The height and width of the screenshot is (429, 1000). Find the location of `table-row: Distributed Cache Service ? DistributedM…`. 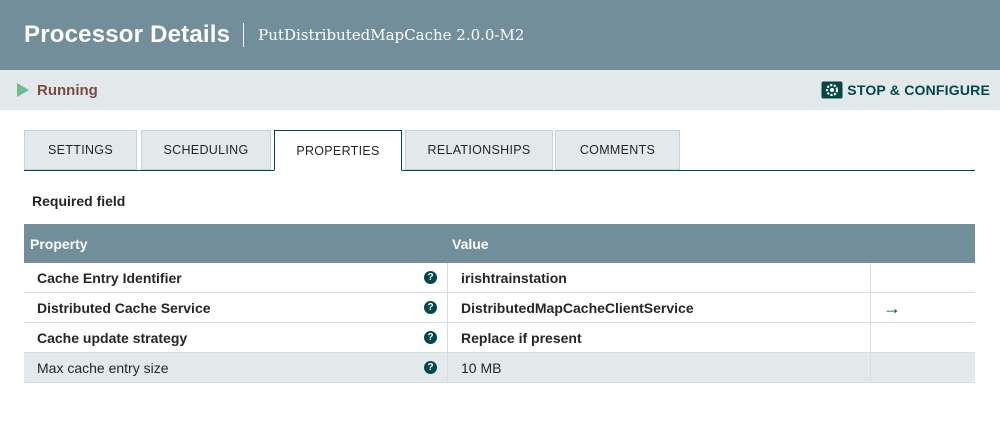

table-row: Distributed Cache Service ? DistributedM… is located at coordinates (499, 308).